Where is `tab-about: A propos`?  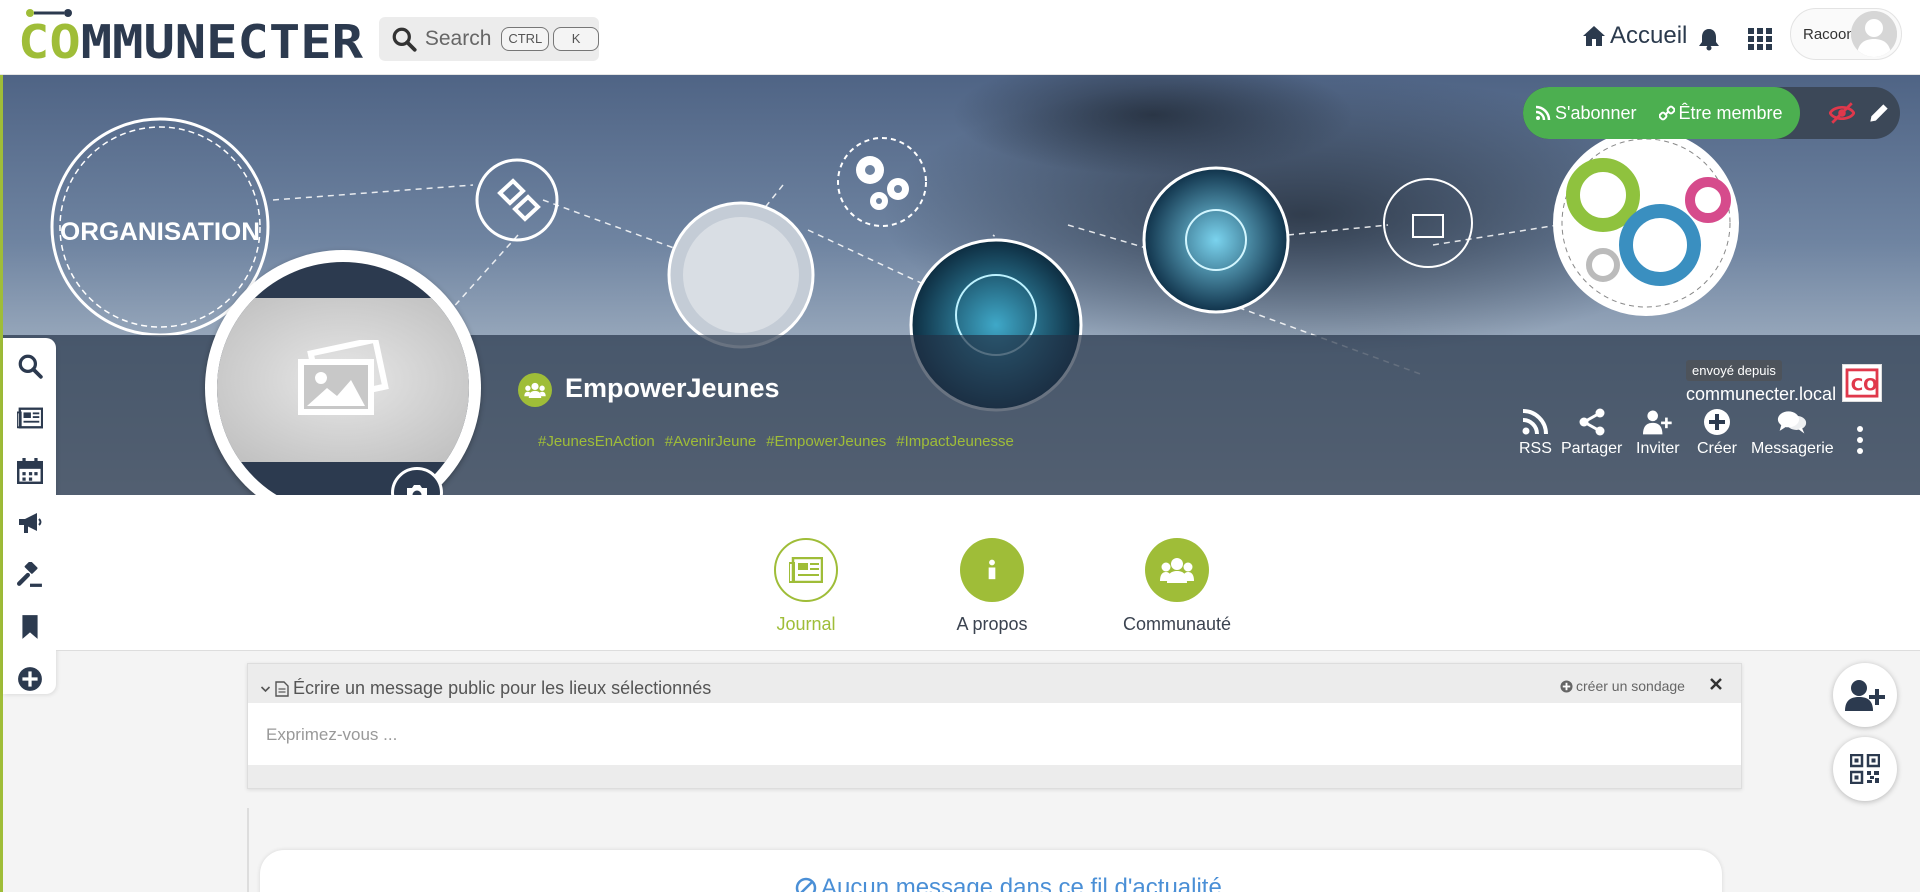 tab-about: A propos is located at coordinates (992, 586).